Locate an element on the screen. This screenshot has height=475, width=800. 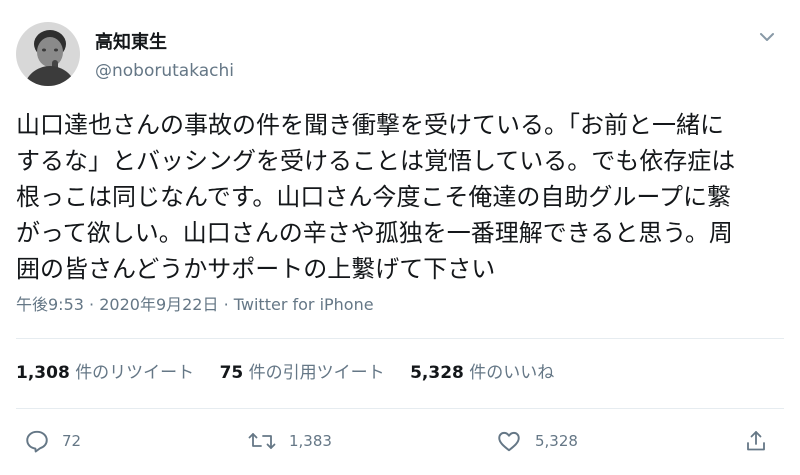
retweets-stat-label: 件のリツイート is located at coordinates (135, 373).